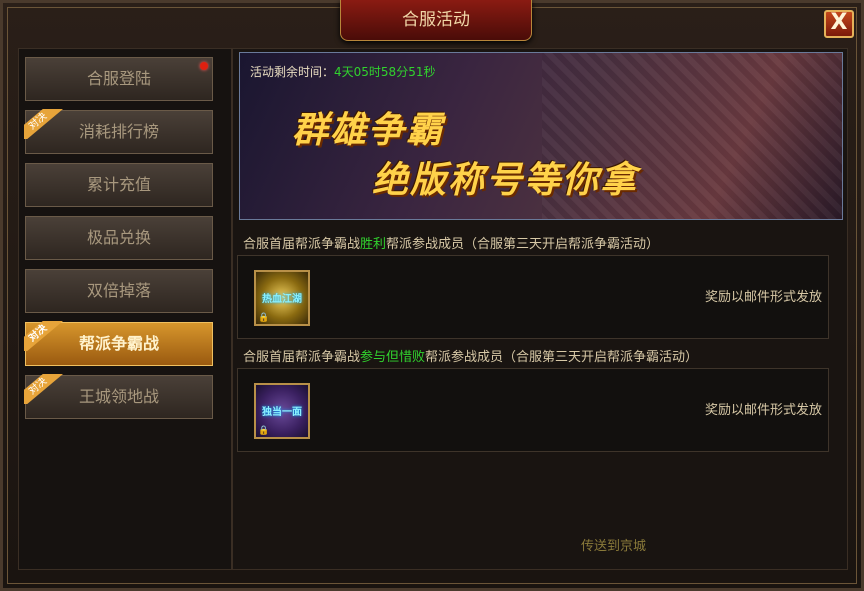  I want to click on reward-box-defeat: 独当一面 🔒 奖励以邮件形式发放, so click(533, 410).